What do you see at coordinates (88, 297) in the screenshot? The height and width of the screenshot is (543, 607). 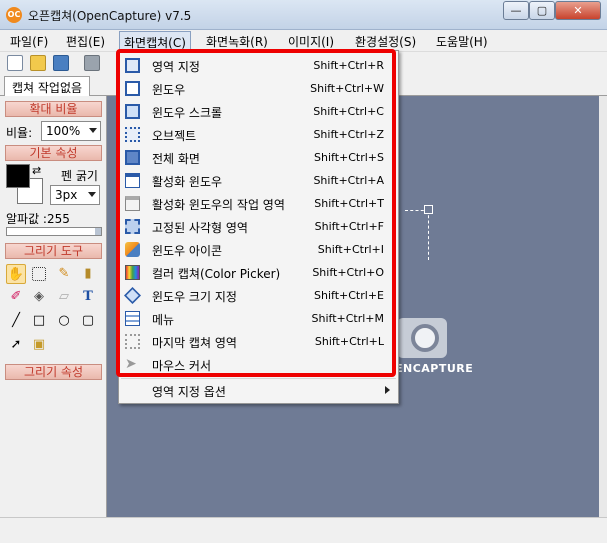 I see `text-tool-icon: T` at bounding box center [88, 297].